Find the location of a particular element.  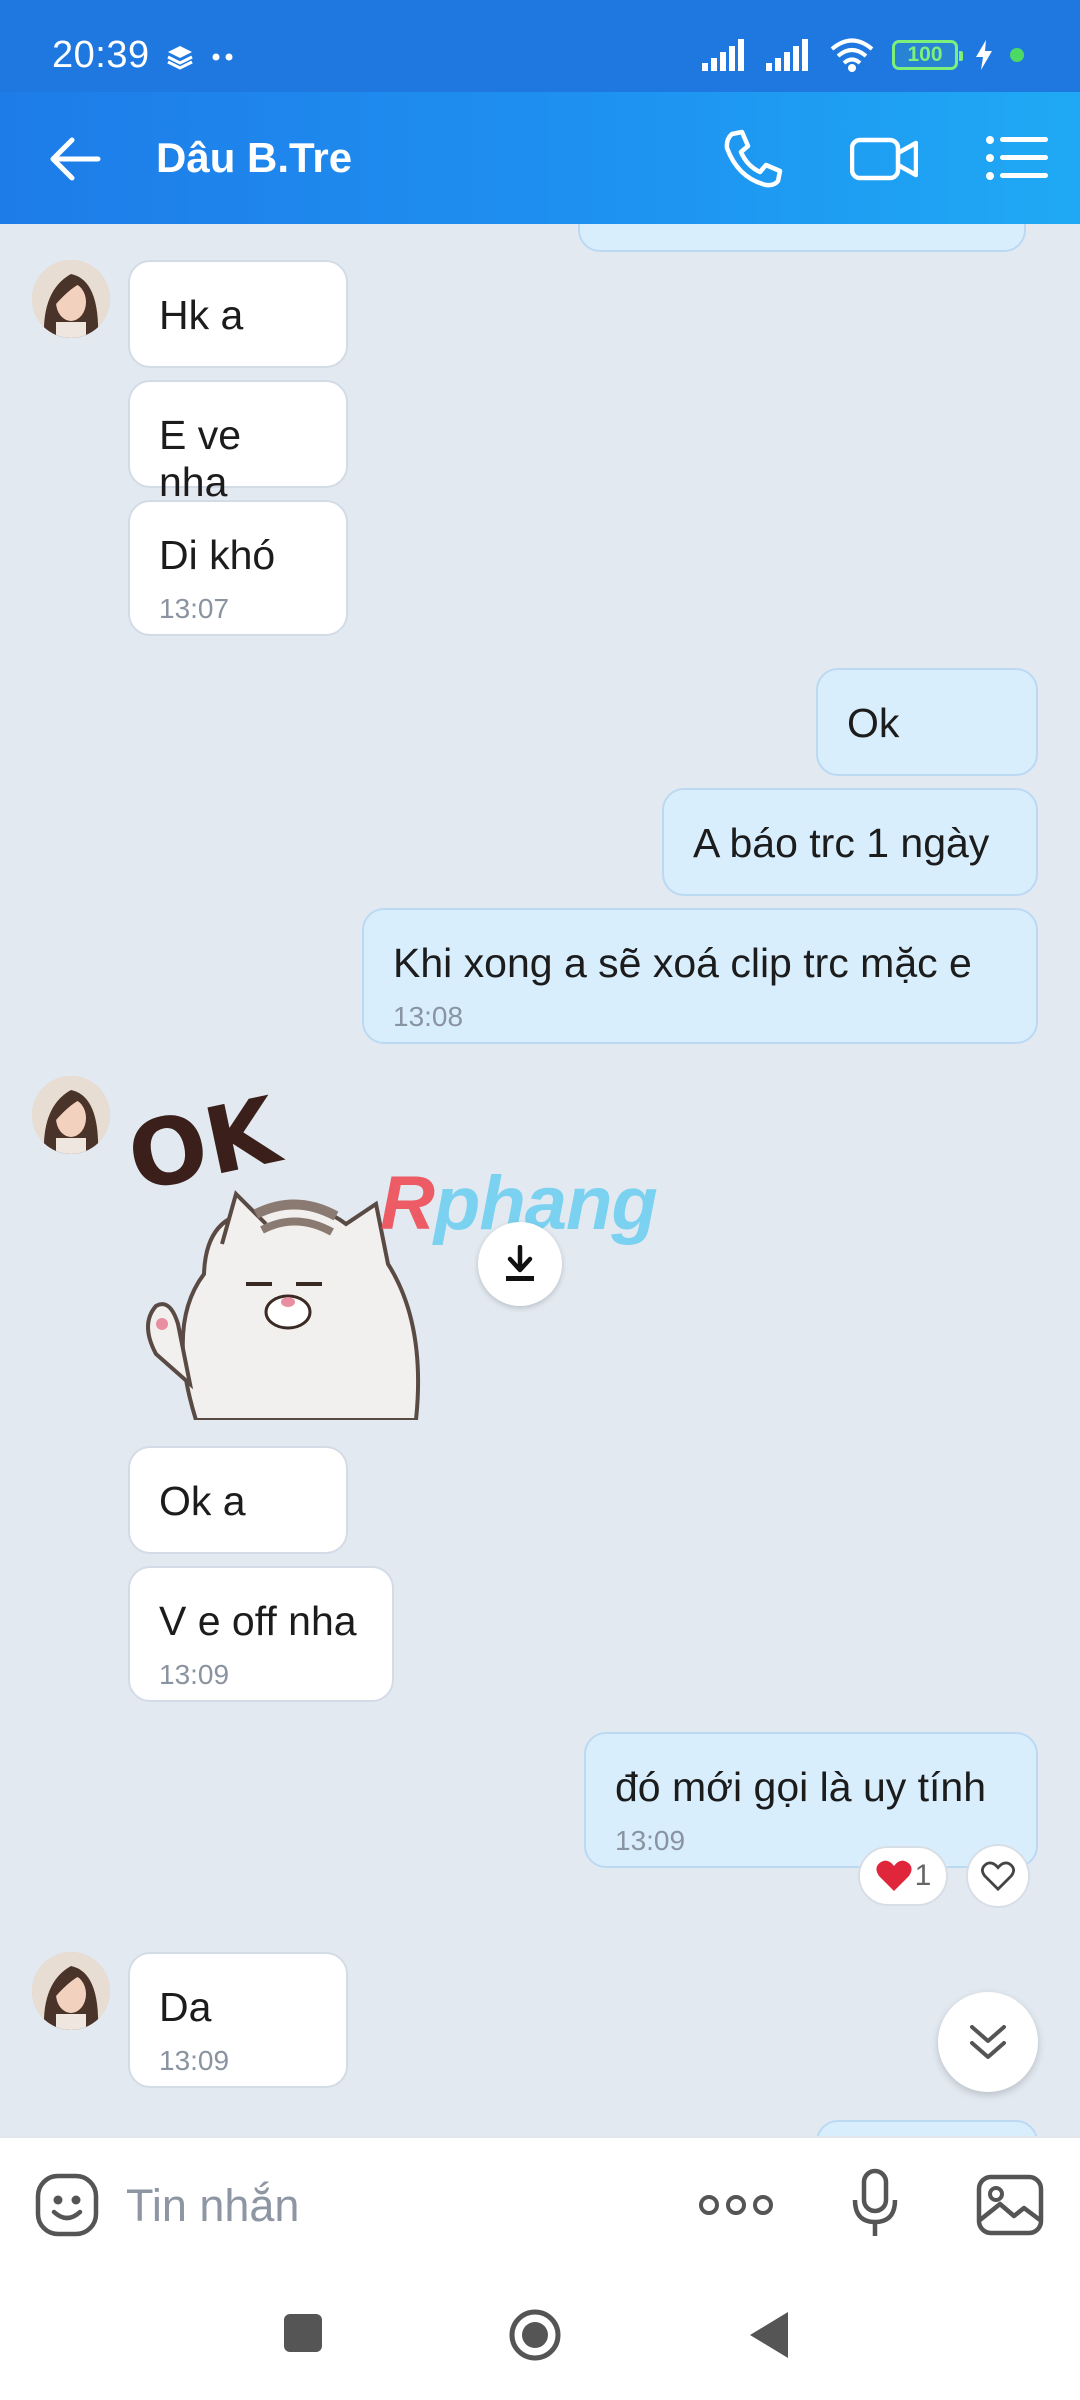

download-icon is located at coordinates (520, 1263).